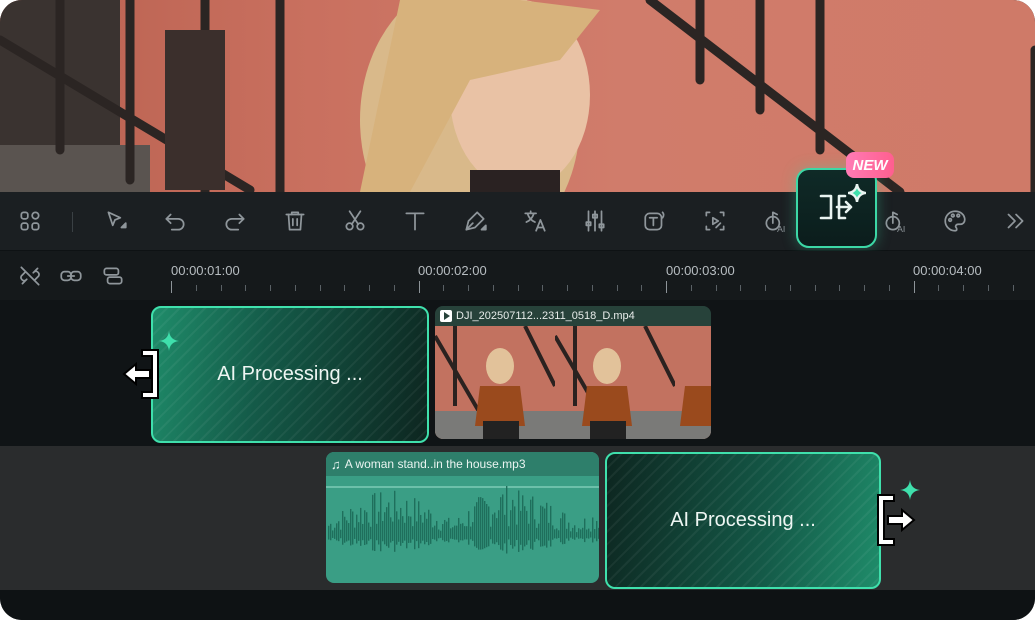 This screenshot has width=1035, height=620. I want to click on ai-split-extend-button, so click(836, 208).